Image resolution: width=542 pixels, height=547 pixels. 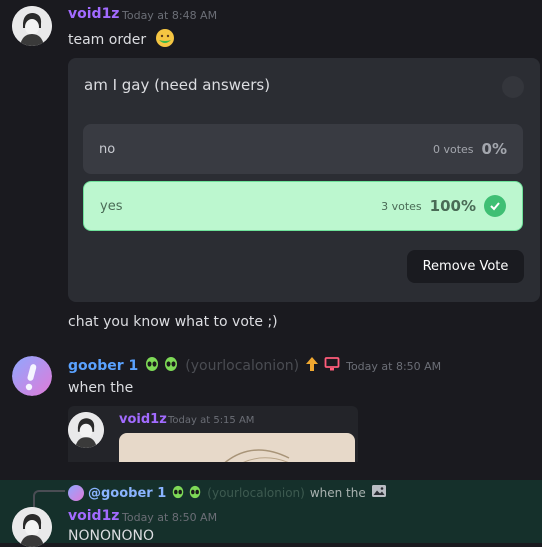 What do you see at coordinates (237, 447) in the screenshot?
I see `embed-image` at bounding box center [237, 447].